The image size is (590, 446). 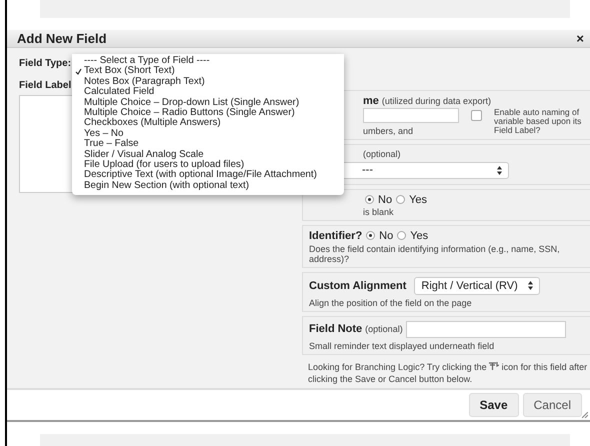 I want to click on menu-item: Slider / Visual Analog Scale, so click(x=208, y=155).